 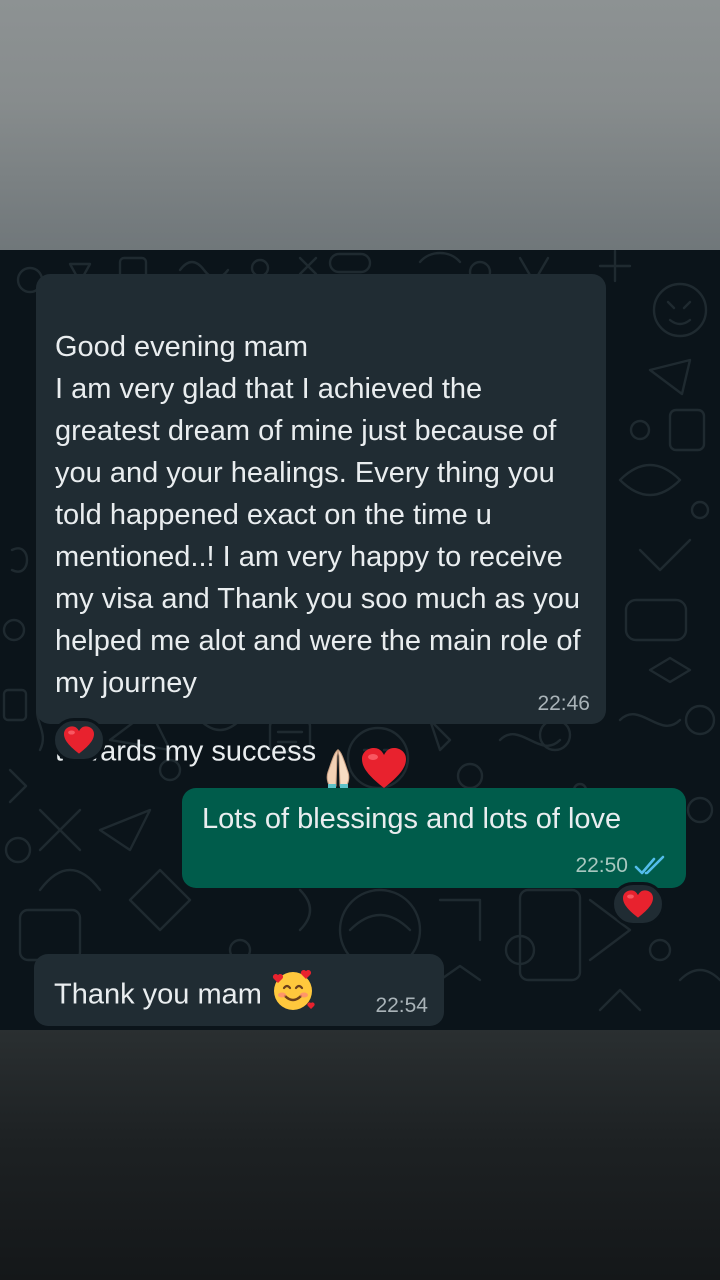 I want to click on message-text-content: Thank you mam, so click(x=158, y=994).